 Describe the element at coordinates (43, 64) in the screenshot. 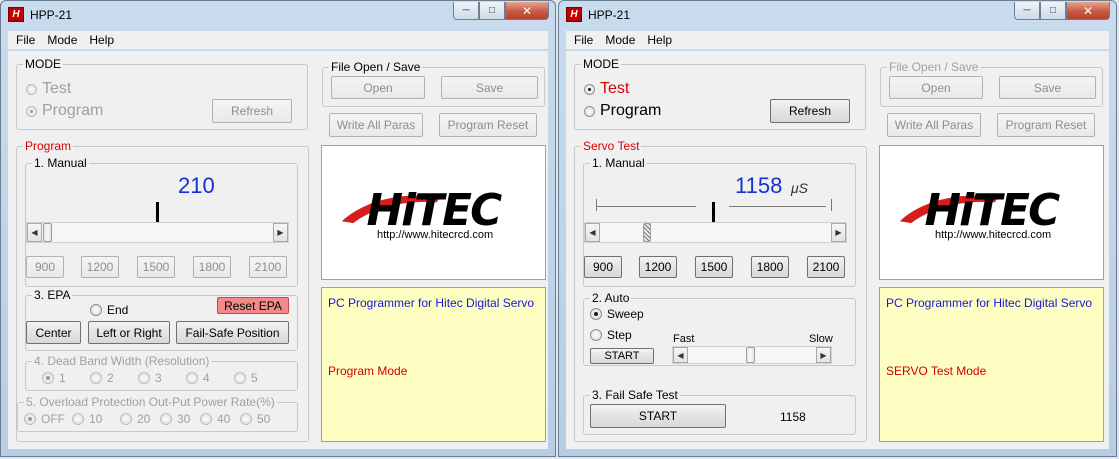

I see `mode-group-label: MODE` at that location.